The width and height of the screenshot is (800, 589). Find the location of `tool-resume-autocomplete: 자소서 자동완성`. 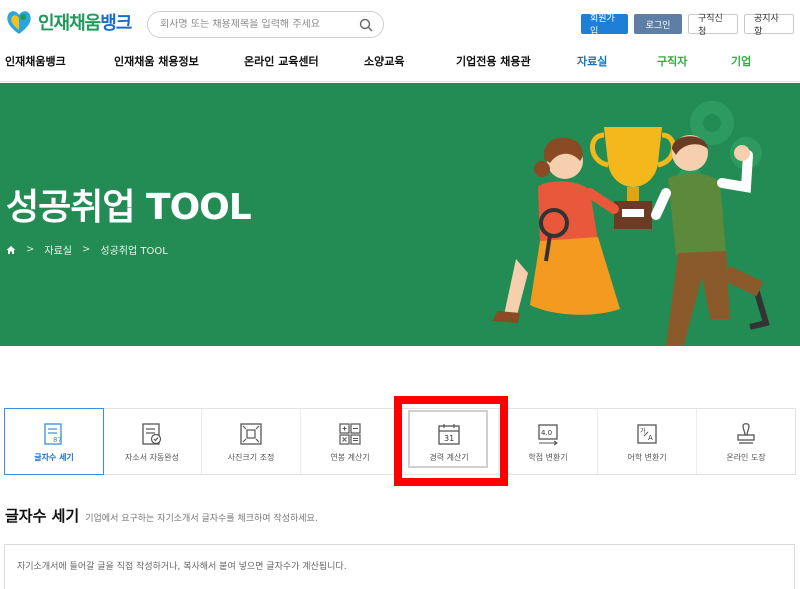

tool-resume-autocomplete: 자소서 자동완성 is located at coordinates (152, 441).